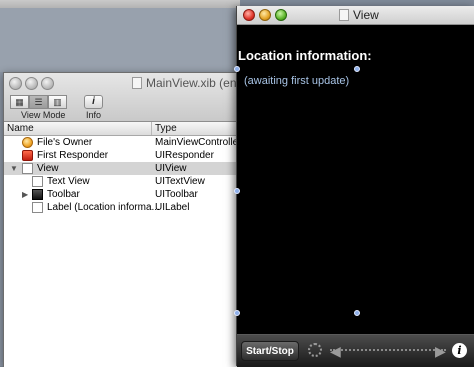  Describe the element at coordinates (123, 142) in the screenshot. I see `outline-row-files-owner: File's Owner MainViewController` at that location.